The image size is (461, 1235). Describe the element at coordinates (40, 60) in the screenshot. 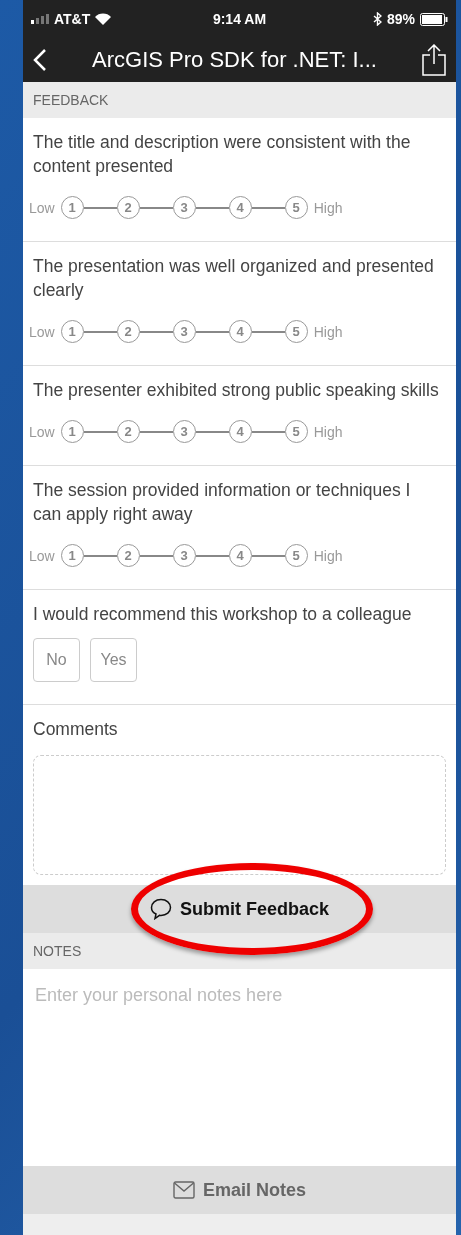

I see `back-icon` at that location.